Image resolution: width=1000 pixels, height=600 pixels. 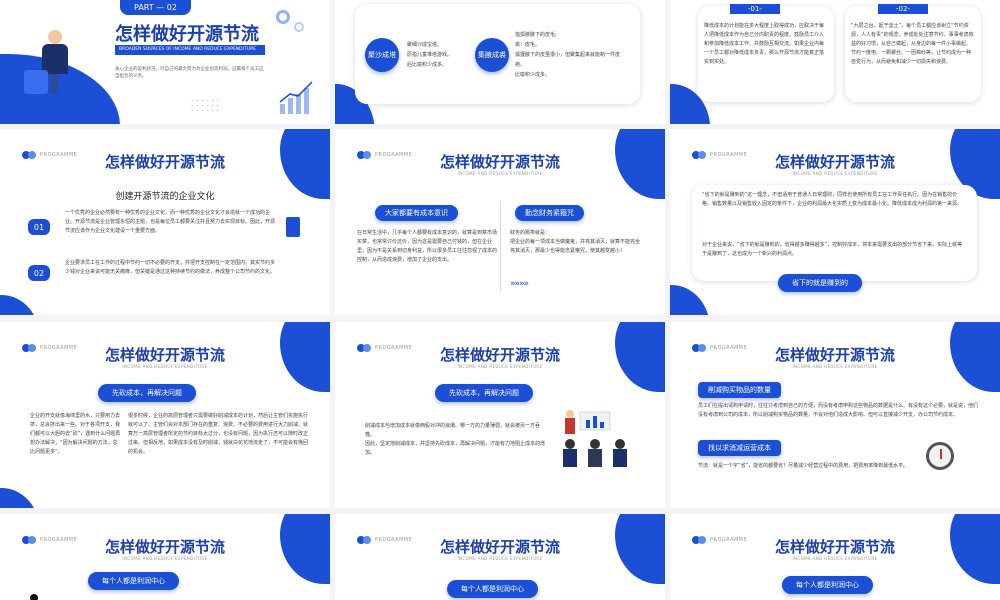 I want to click on businessman-illustration, so click(x=52, y=65).